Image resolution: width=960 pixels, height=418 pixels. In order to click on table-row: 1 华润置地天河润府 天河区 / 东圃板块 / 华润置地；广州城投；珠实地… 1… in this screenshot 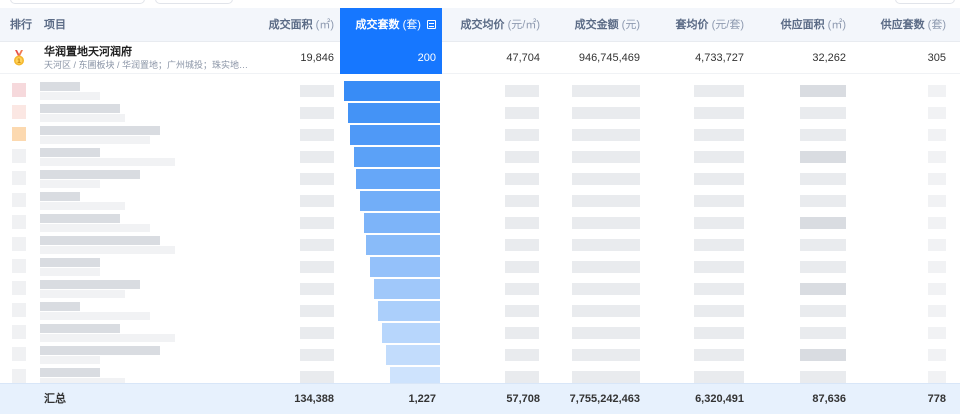, I will do `click(480, 58)`.